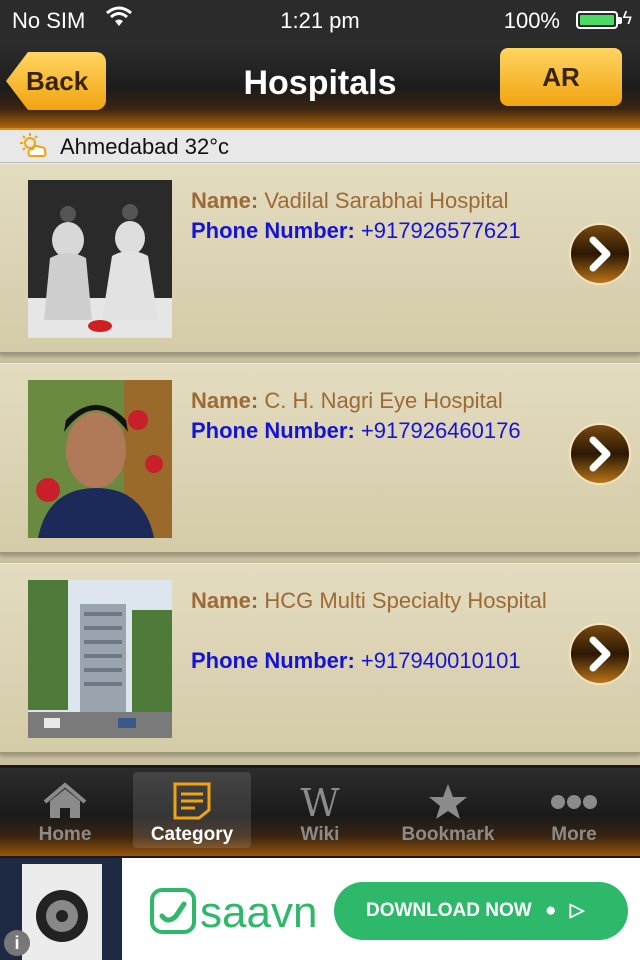  What do you see at coordinates (448, 801) in the screenshot?
I see `star-icon` at bounding box center [448, 801].